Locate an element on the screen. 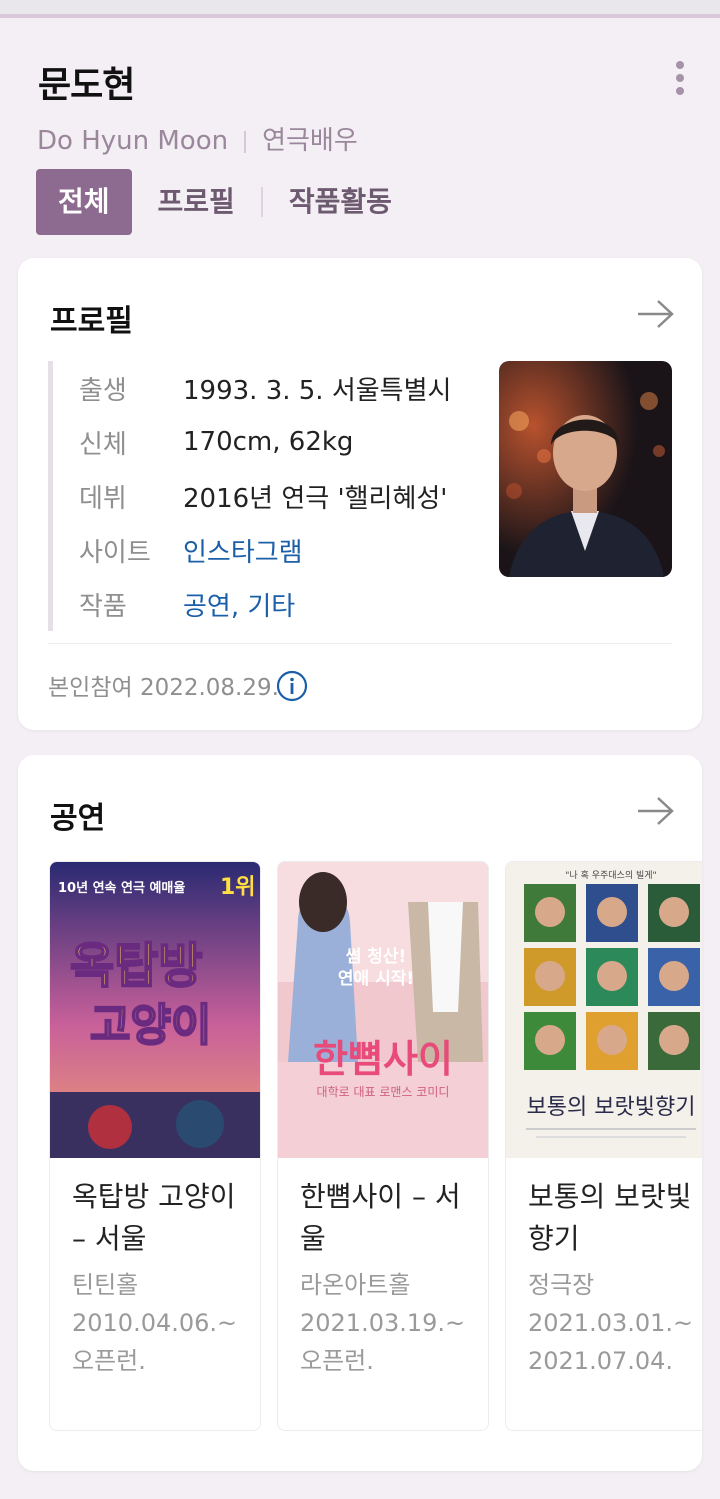 The image size is (720, 1499). more-options-icon is located at coordinates (680, 78).